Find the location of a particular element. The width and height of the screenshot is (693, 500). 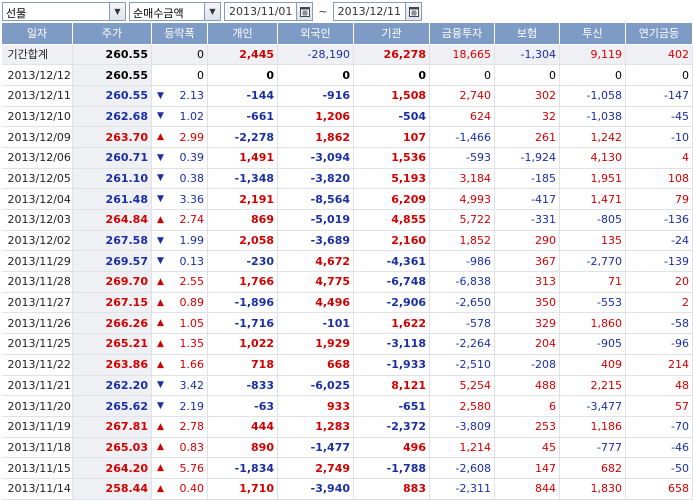

column-header-price: 주가 is located at coordinates (112, 34).